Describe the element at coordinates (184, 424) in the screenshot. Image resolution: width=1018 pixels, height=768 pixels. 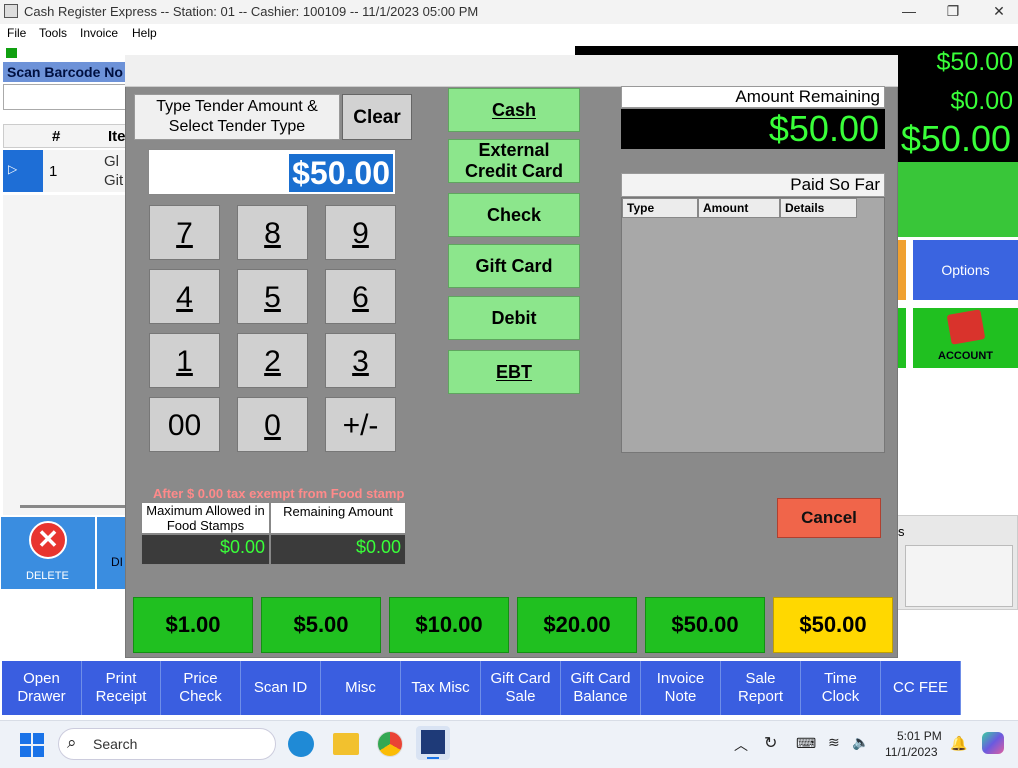
I see `key-00: 00` at that location.